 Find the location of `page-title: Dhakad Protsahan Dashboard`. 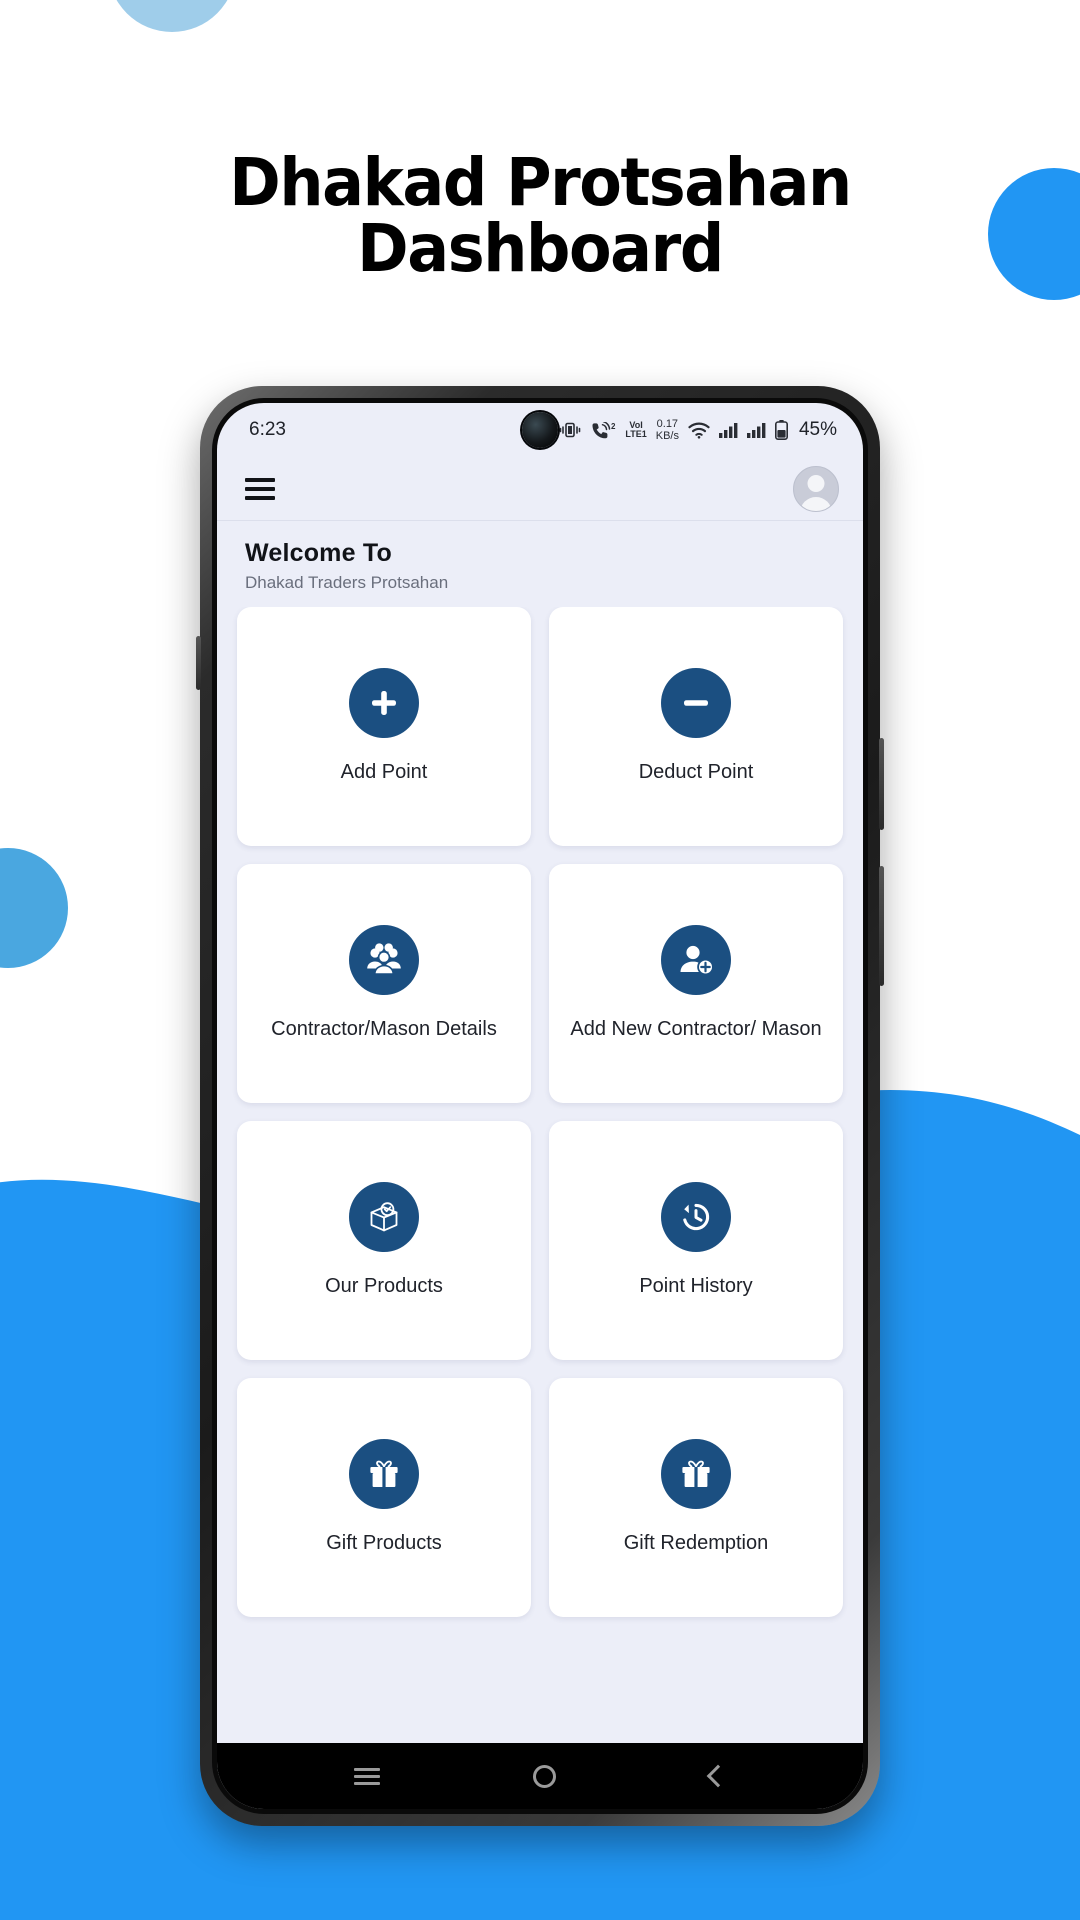

page-title: Dhakad Protsahan Dashboard is located at coordinates (539, 216).